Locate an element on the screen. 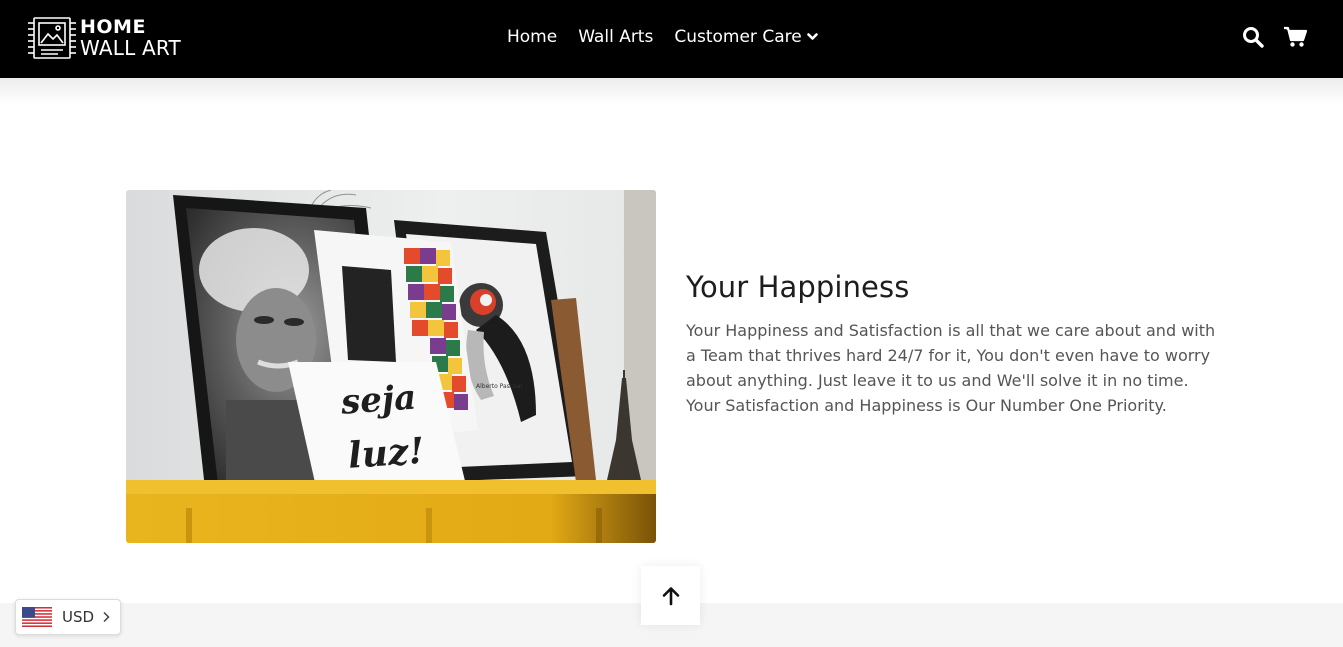 Image resolution: width=1343 pixels, height=647 pixels. site-logo: HOME WALL ART is located at coordinates (104, 38).